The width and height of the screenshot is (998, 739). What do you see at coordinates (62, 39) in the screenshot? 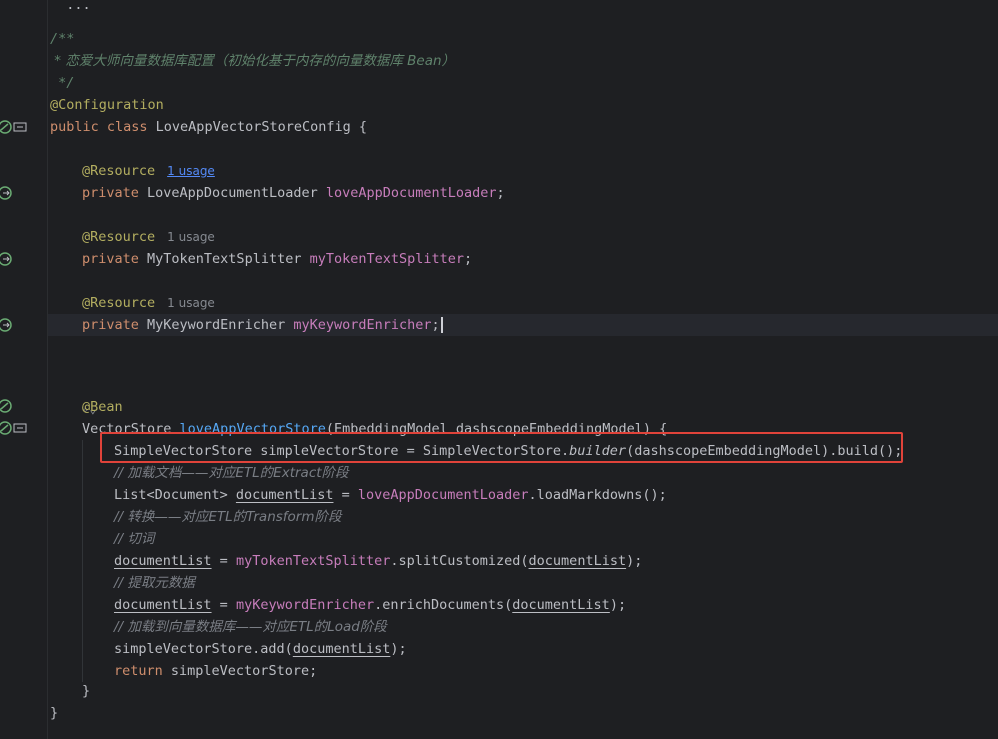
I see `code-line: /**` at bounding box center [62, 39].